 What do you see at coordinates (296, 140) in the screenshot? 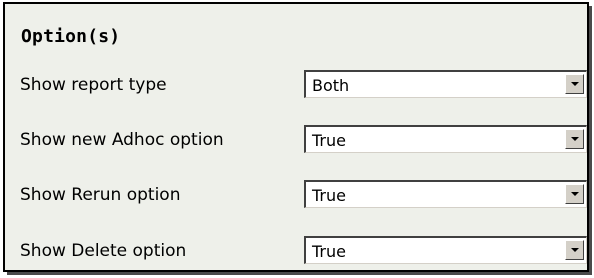
I see `option-row-new-adhoc: Show new Adhoc option True` at bounding box center [296, 140].